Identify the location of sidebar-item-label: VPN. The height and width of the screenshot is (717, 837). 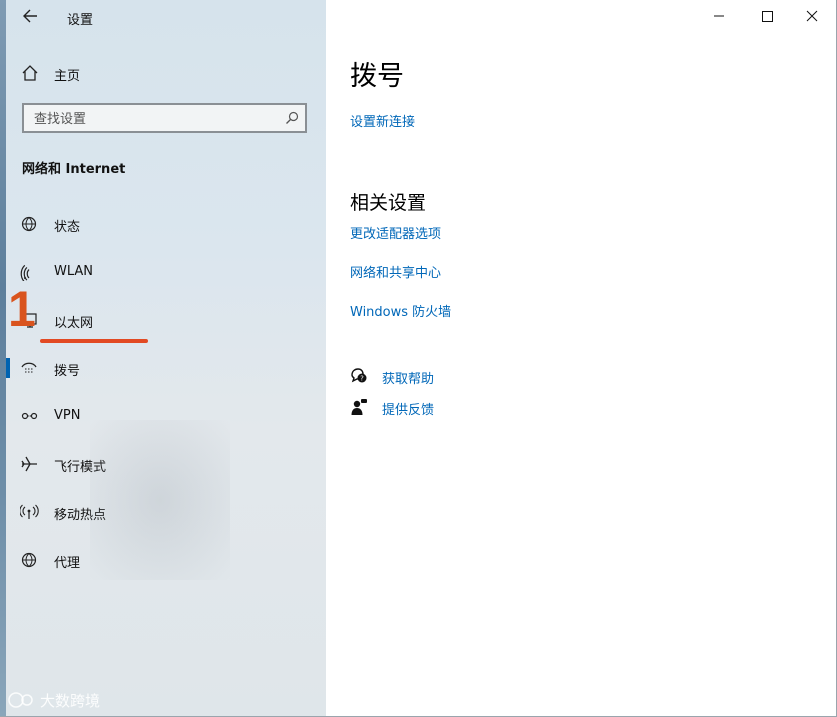
(67, 415).